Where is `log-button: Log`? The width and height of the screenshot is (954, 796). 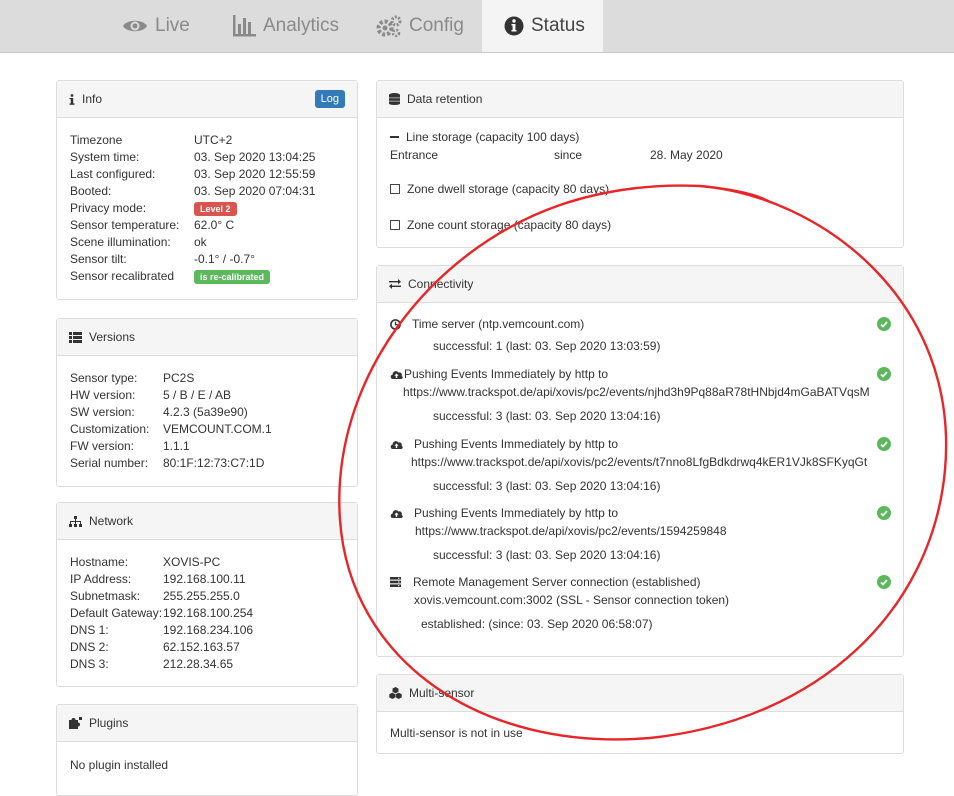
log-button: Log is located at coordinates (329, 99).